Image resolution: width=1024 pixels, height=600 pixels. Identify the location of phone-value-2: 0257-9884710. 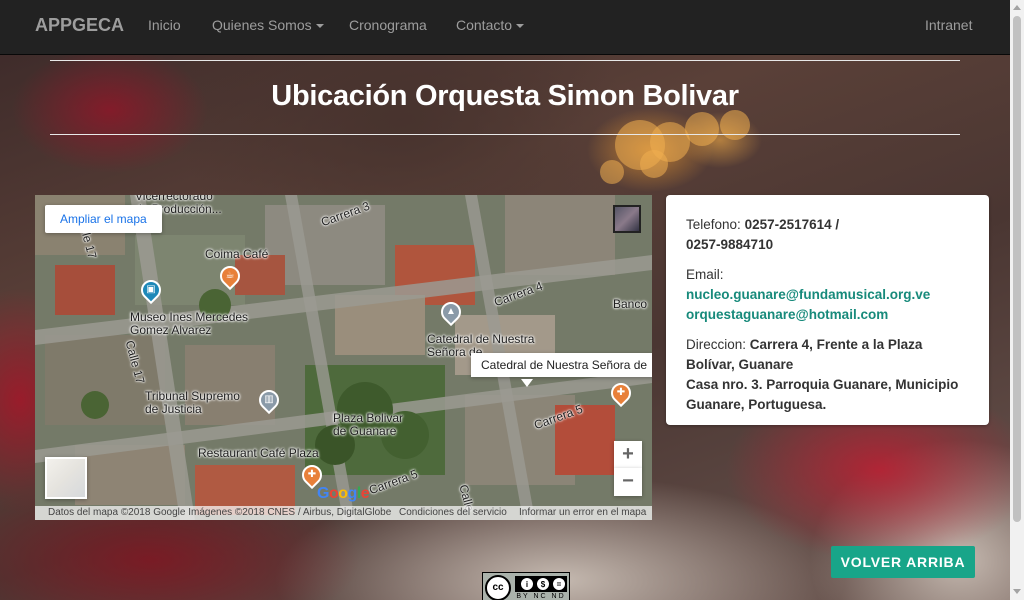
(730, 244).